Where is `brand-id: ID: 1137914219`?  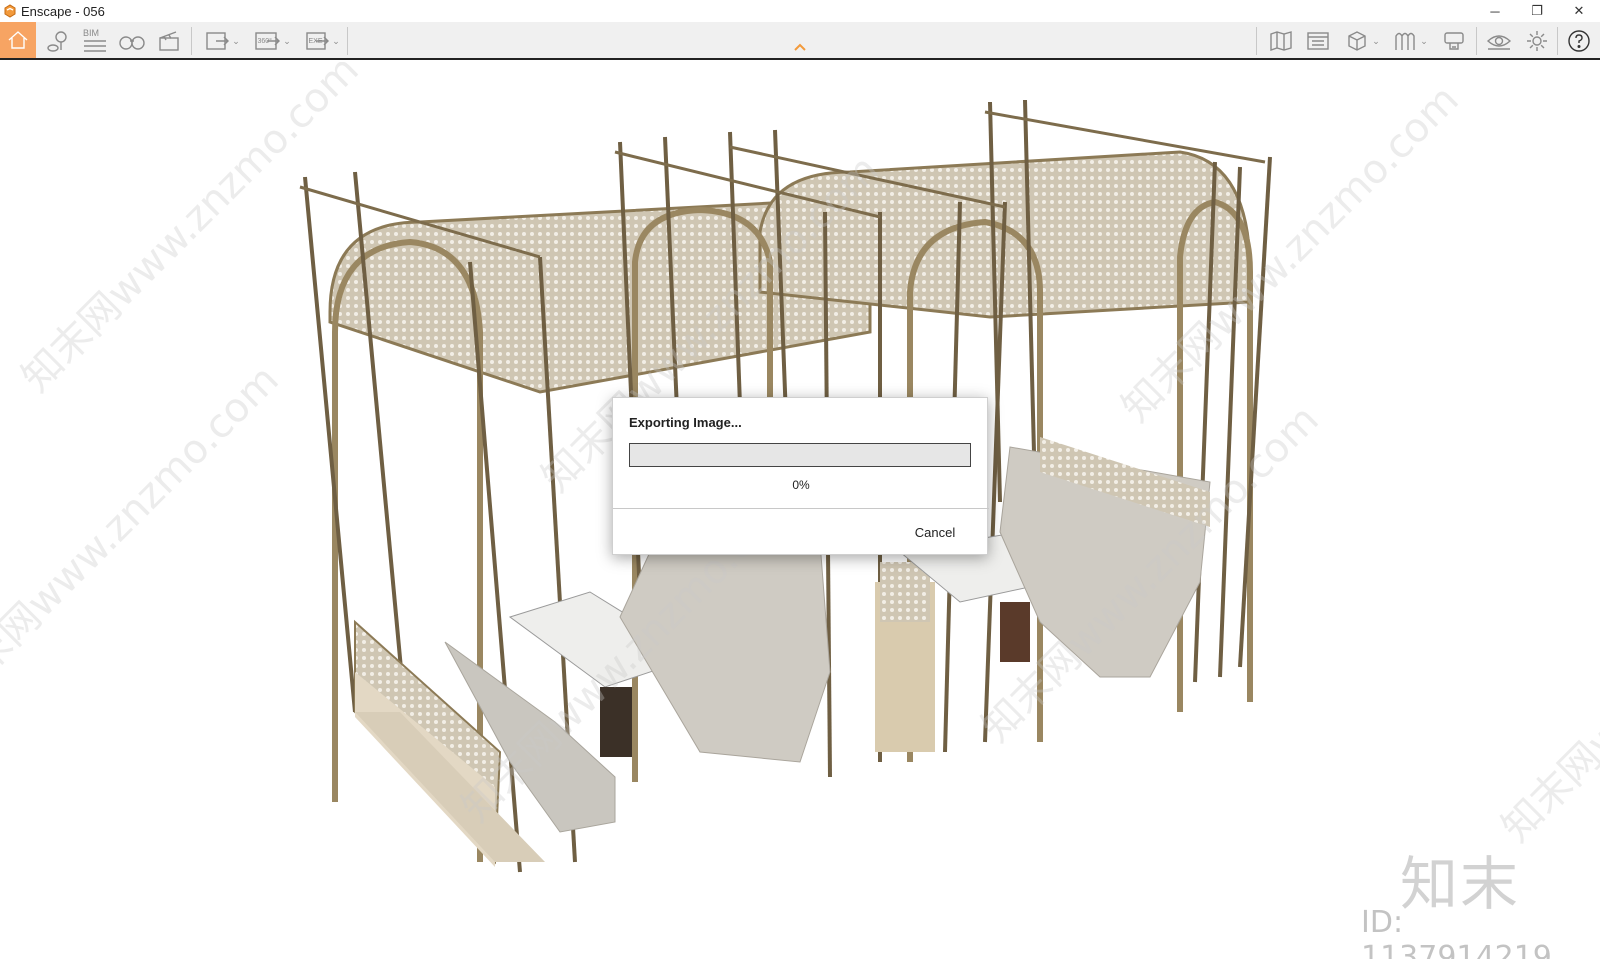
brand-id: ID: 1137914219 is located at coordinates (1456, 932).